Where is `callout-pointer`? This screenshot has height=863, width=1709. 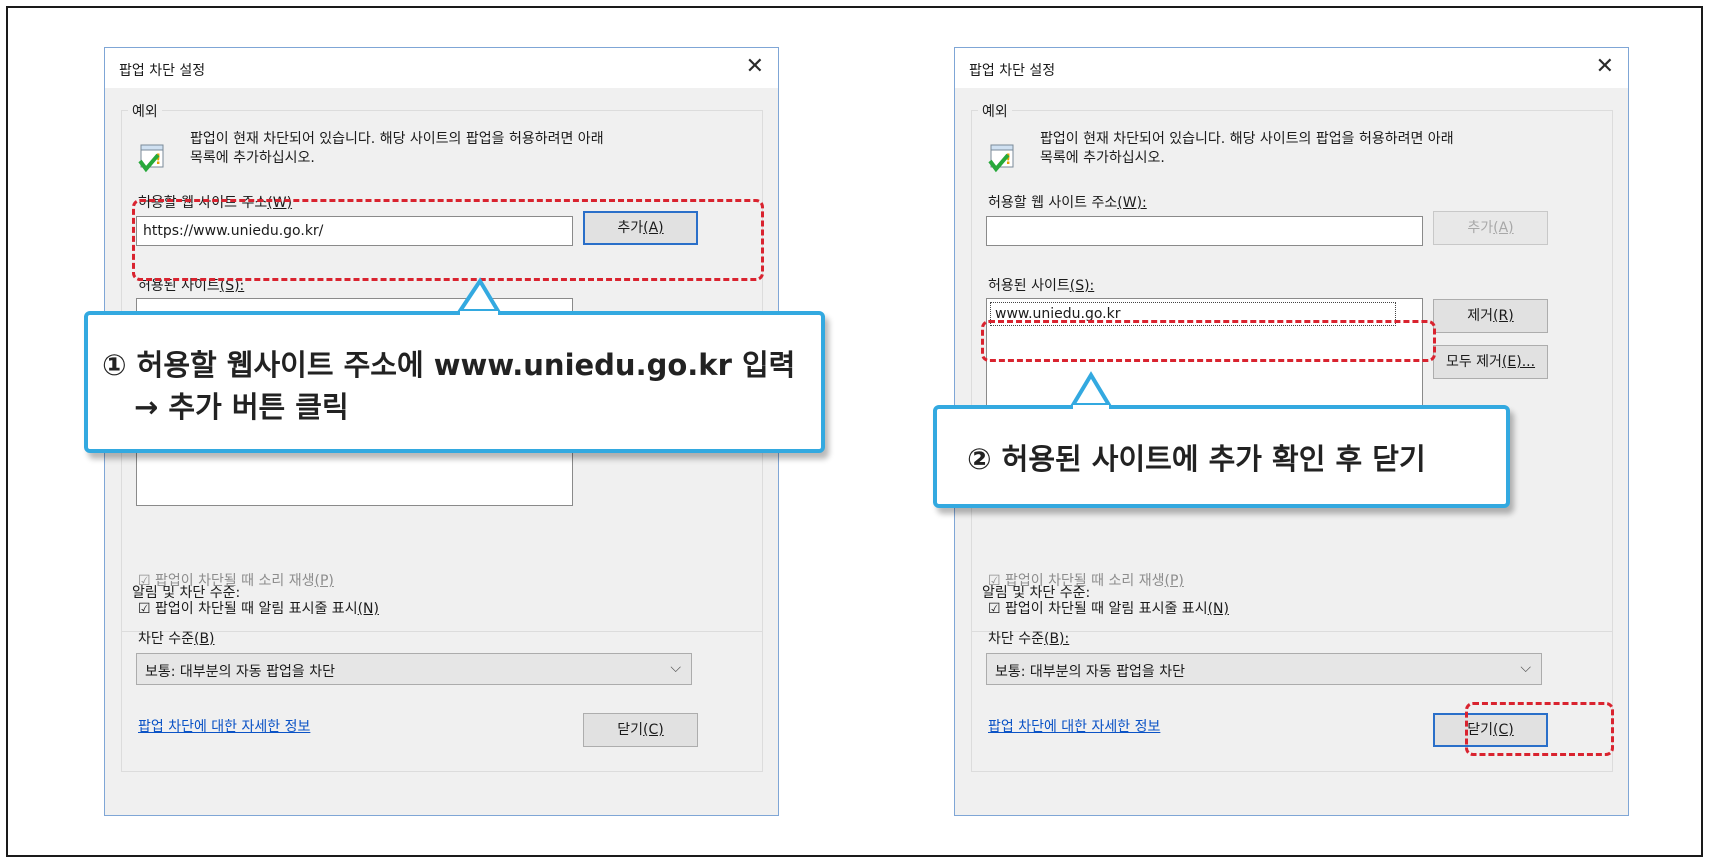 callout-pointer is located at coordinates (479, 297).